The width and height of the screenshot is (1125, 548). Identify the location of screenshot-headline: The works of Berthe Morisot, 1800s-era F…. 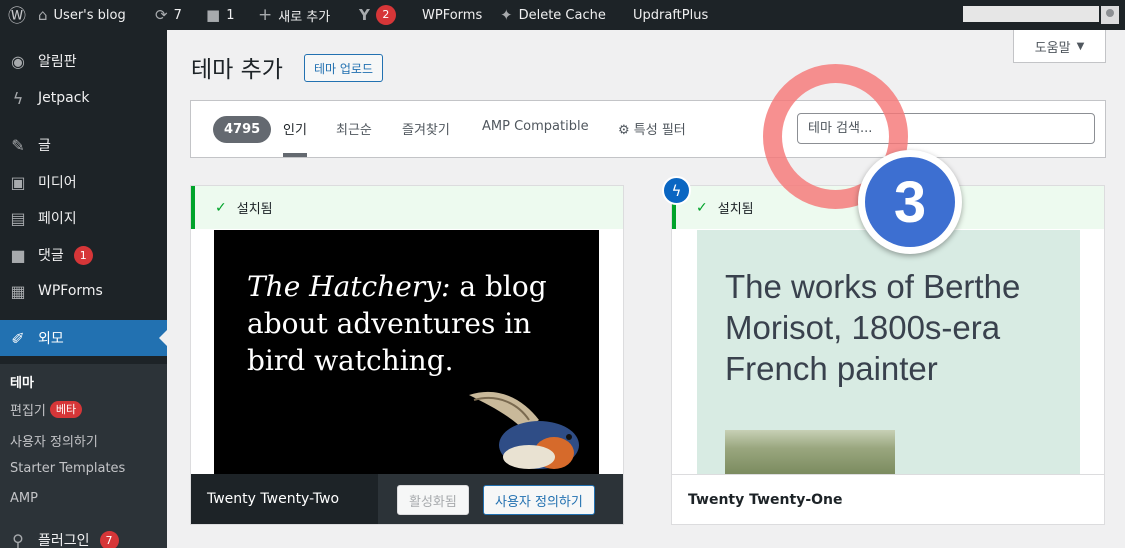
(873, 327).